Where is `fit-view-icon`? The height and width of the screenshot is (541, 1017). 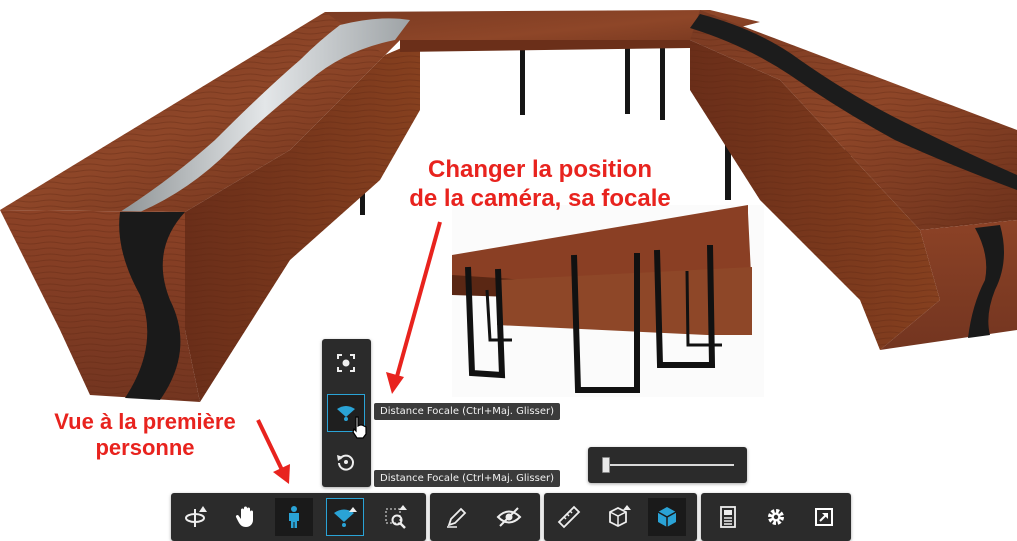 fit-view-icon is located at coordinates (346, 363).